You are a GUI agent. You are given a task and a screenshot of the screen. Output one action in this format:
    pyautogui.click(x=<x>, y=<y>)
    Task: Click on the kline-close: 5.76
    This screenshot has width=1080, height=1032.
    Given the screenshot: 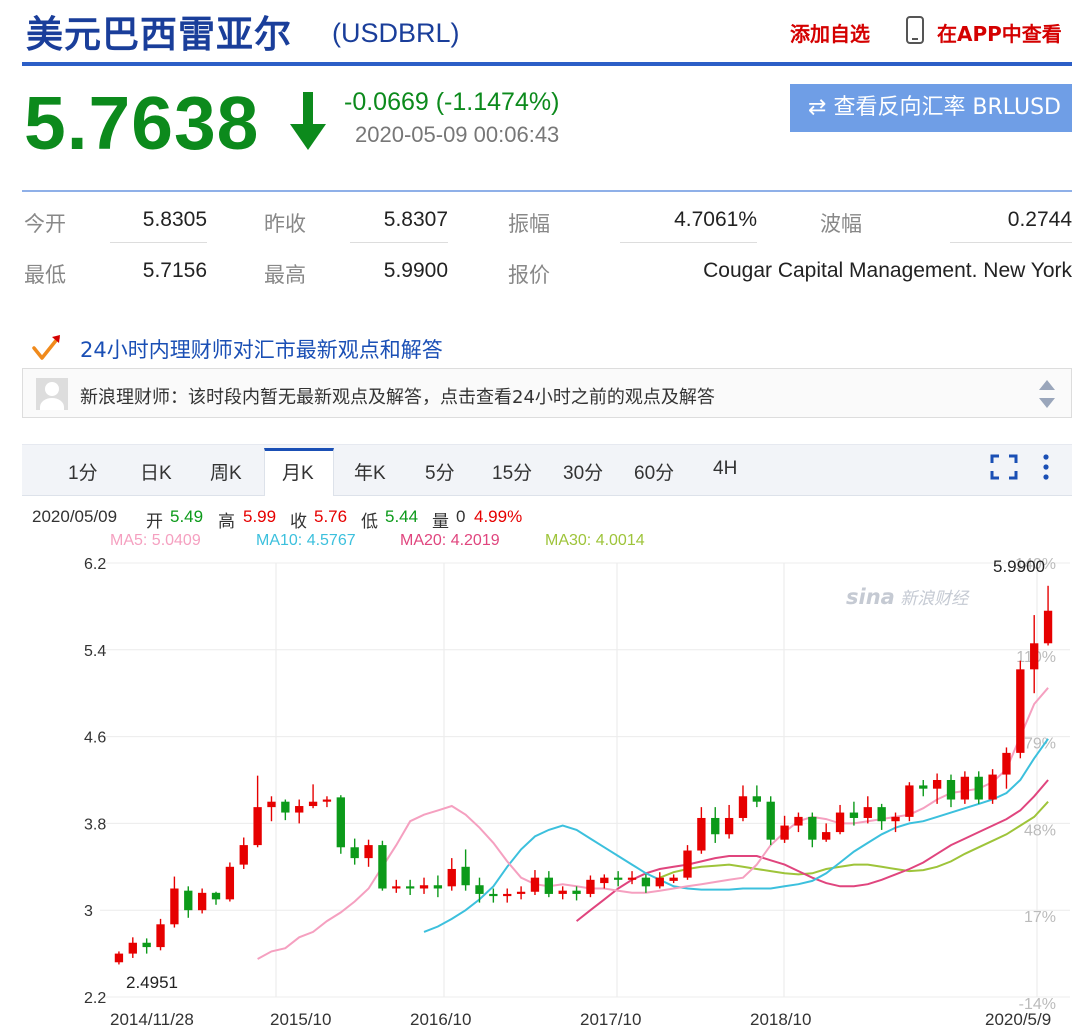 What is the action you would take?
    pyautogui.click(x=331, y=516)
    